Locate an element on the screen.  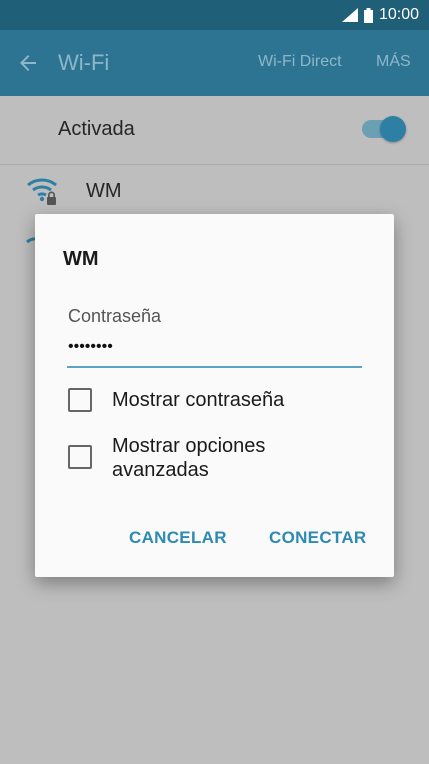
dialog-title: WM is located at coordinates (81, 259).